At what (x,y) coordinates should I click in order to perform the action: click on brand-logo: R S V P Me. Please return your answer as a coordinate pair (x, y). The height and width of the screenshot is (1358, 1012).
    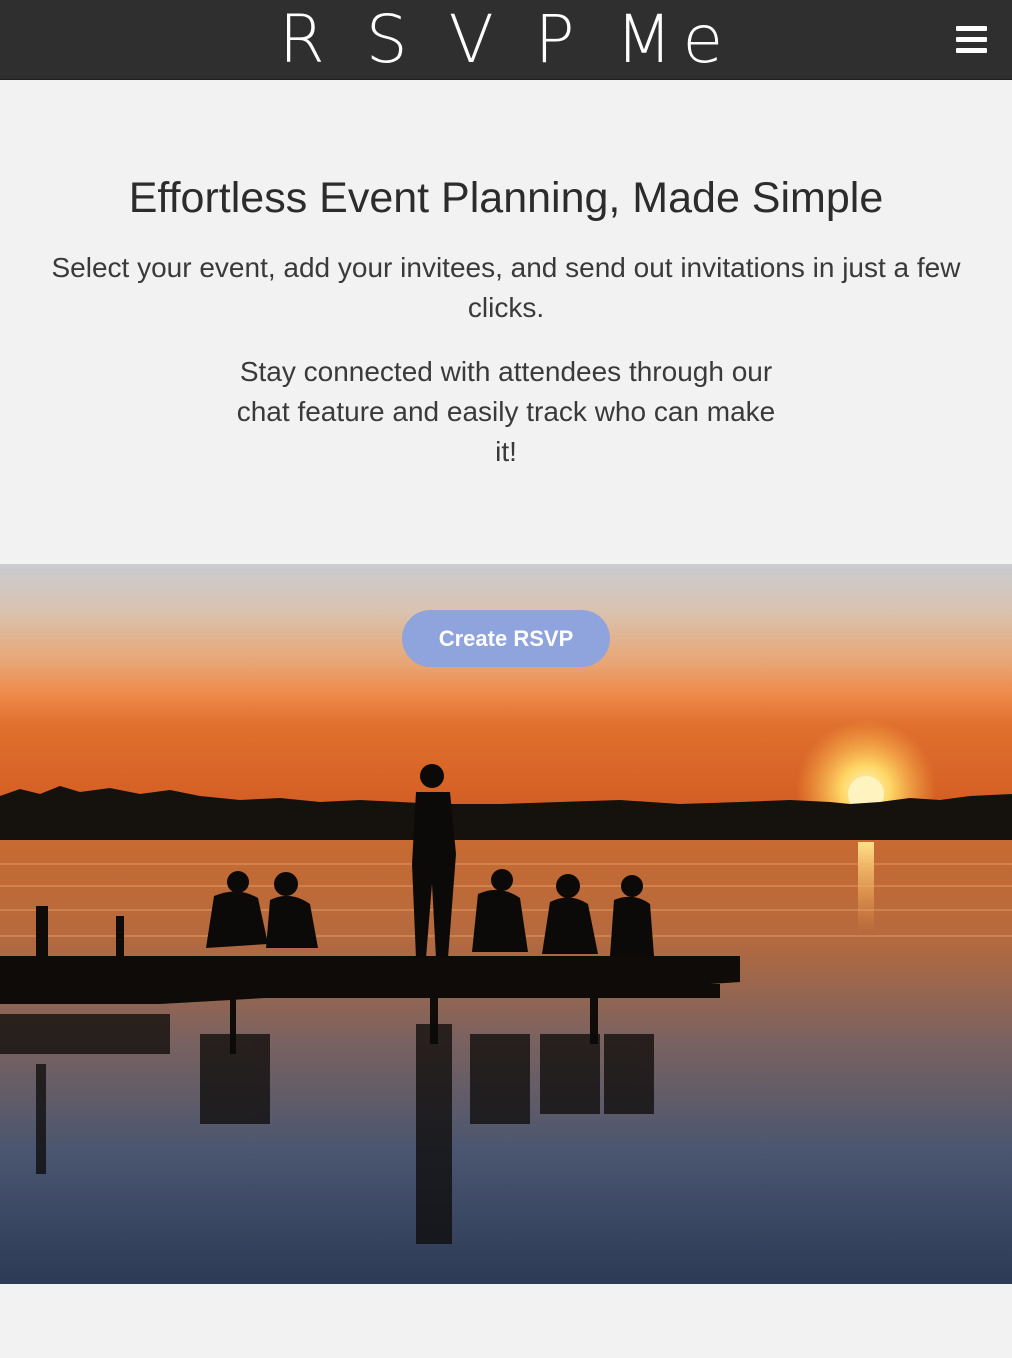
    Looking at the image, I should click on (506, 40).